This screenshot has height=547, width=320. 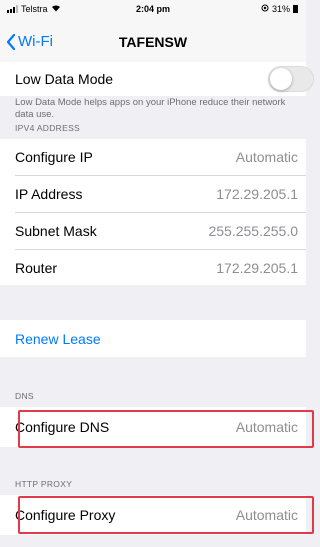 I want to click on page-title: TAFENSW, so click(x=153, y=42).